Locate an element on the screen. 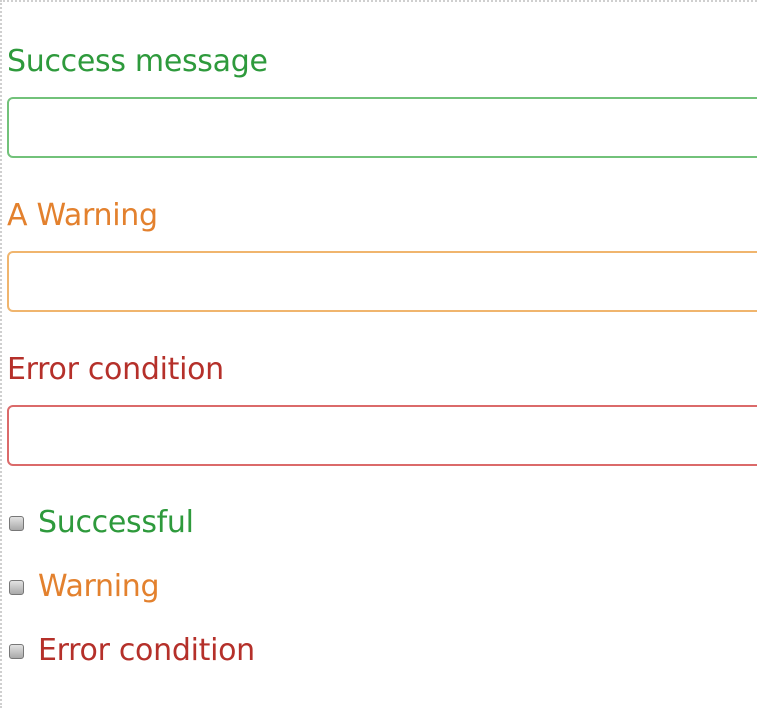 The height and width of the screenshot is (708, 757). warning-checkbox is located at coordinates (16, 587).